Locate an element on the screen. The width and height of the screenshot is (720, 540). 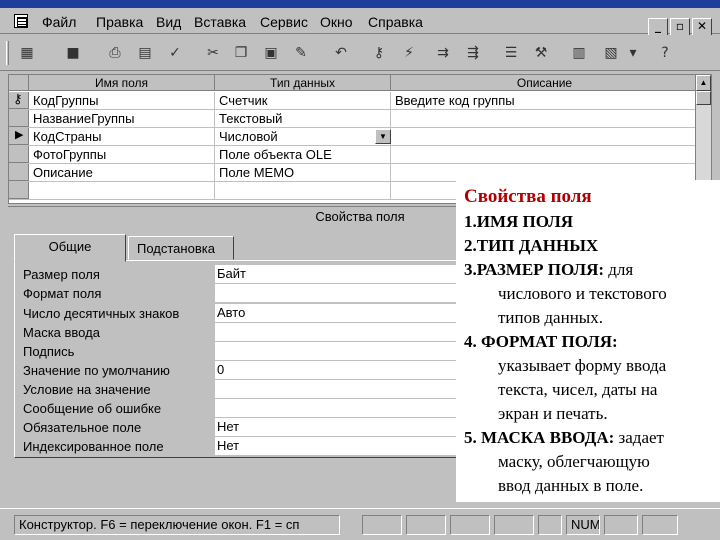
menu-help: Справка is located at coordinates (395, 22).